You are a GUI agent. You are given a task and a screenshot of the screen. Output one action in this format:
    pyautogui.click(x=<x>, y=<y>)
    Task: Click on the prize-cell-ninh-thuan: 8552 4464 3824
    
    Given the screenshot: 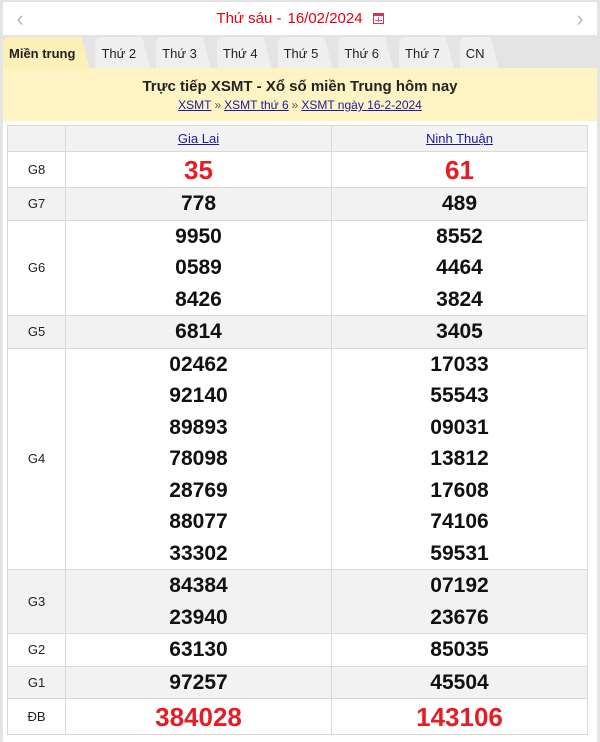 What is the action you would take?
    pyautogui.click(x=459, y=267)
    